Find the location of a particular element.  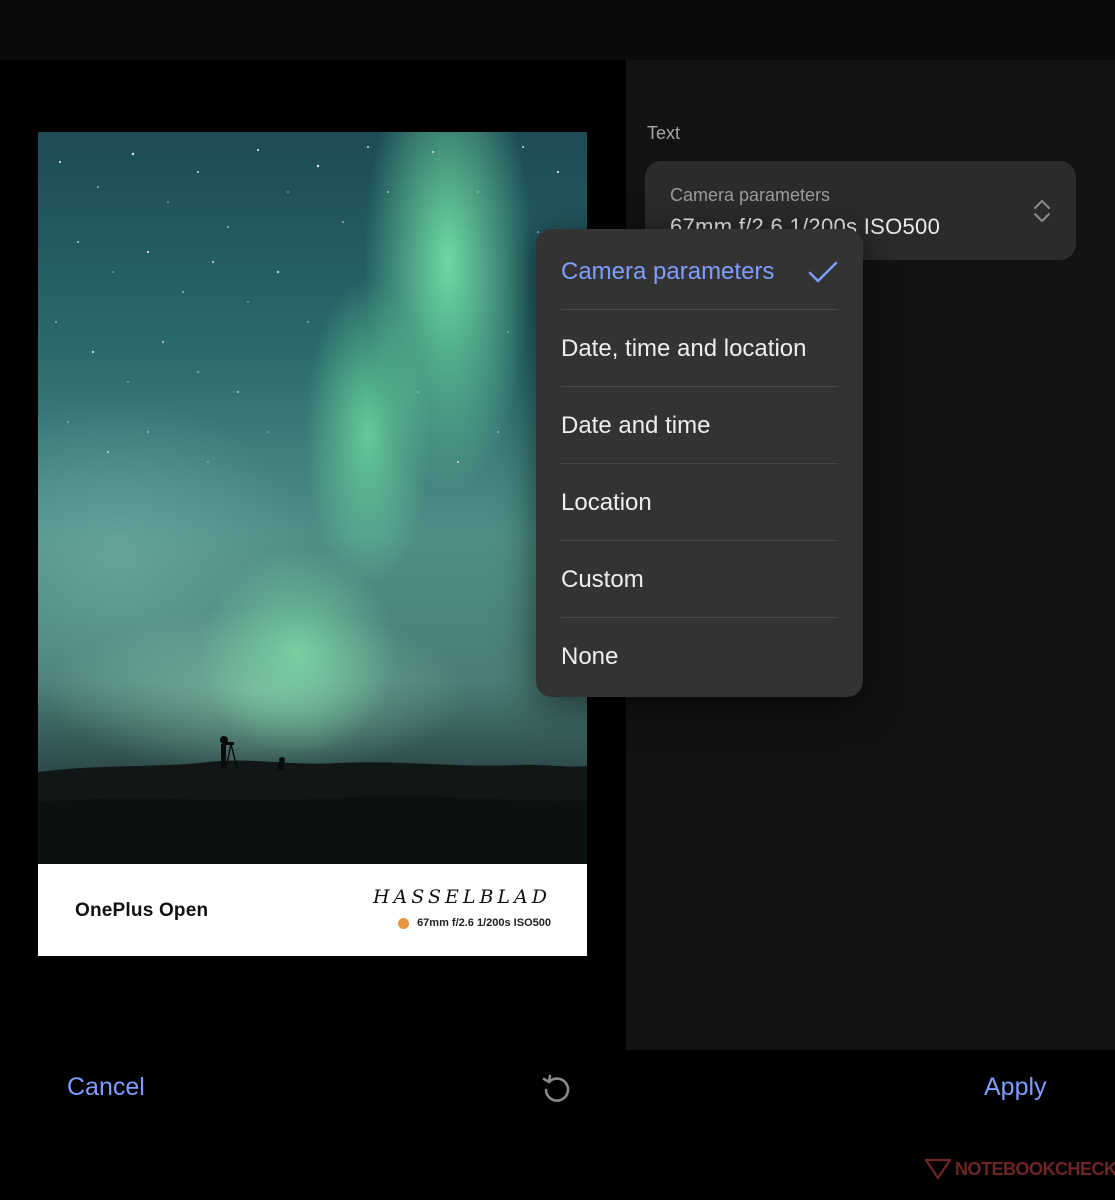

watermark-params-text: 67mm f/2.6 1/200s ISO500 is located at coordinates (484, 923).